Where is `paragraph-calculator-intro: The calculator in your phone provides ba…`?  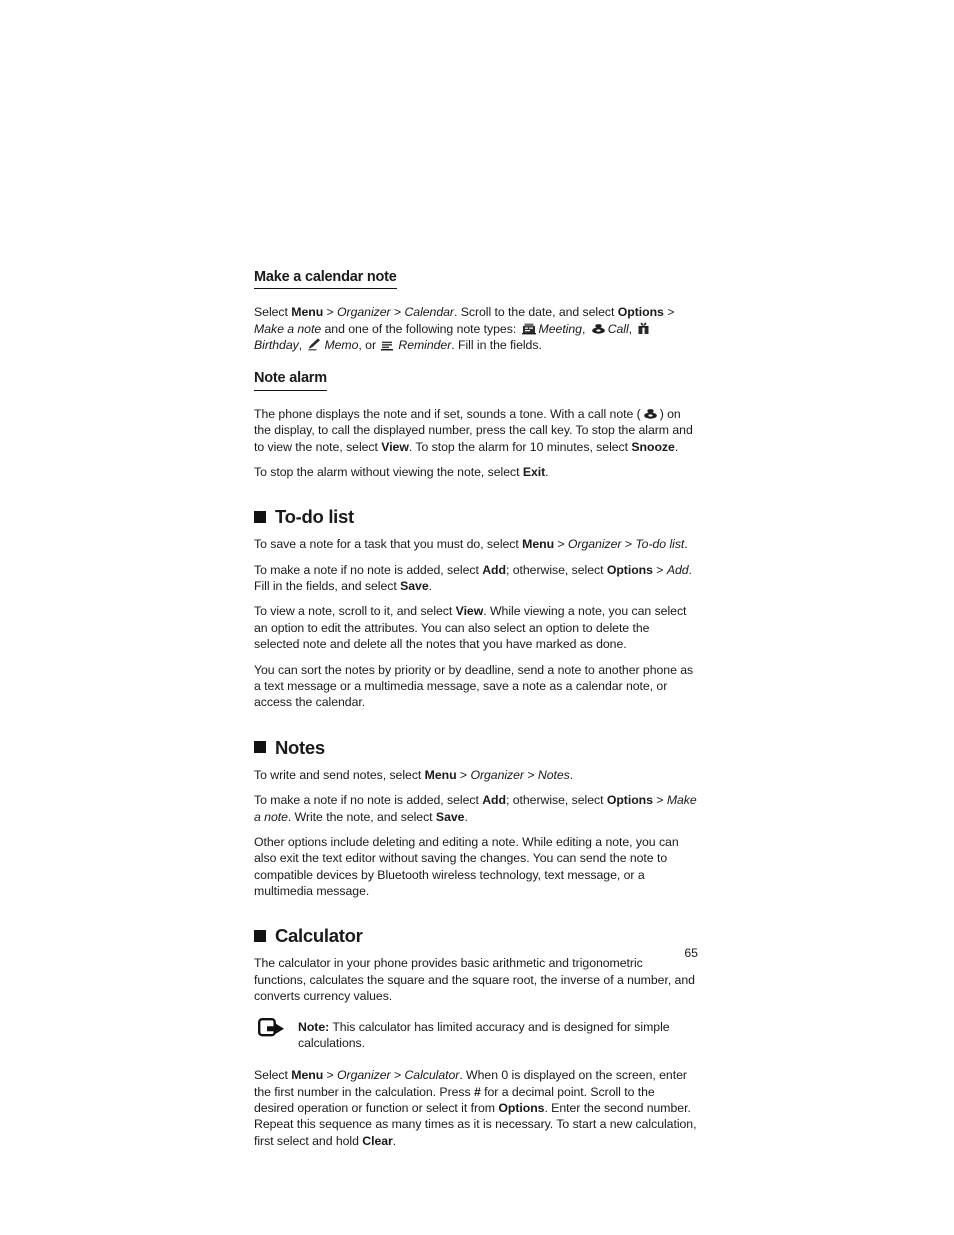 paragraph-calculator-intro: The calculator in your phone provides ba… is located at coordinates (474, 980).